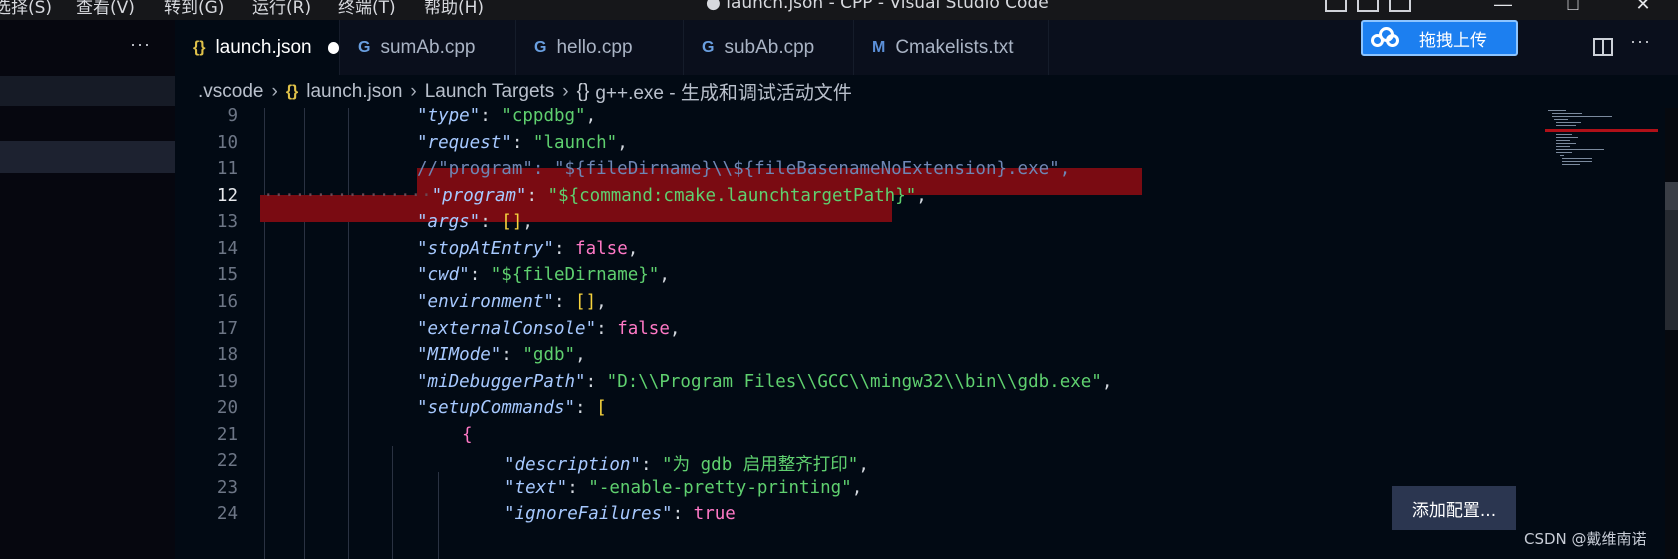 Image resolution: width=1678 pixels, height=559 pixels. I want to click on layout-controls, so click(1368, 6).